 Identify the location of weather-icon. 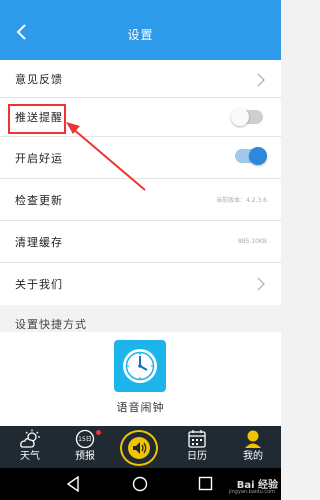
(30, 438).